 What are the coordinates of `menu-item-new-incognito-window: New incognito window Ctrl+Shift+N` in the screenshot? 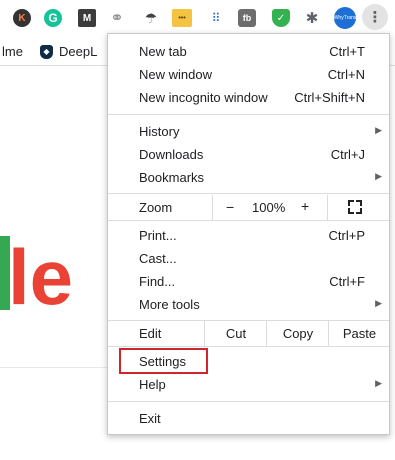 It's located at (248, 97).